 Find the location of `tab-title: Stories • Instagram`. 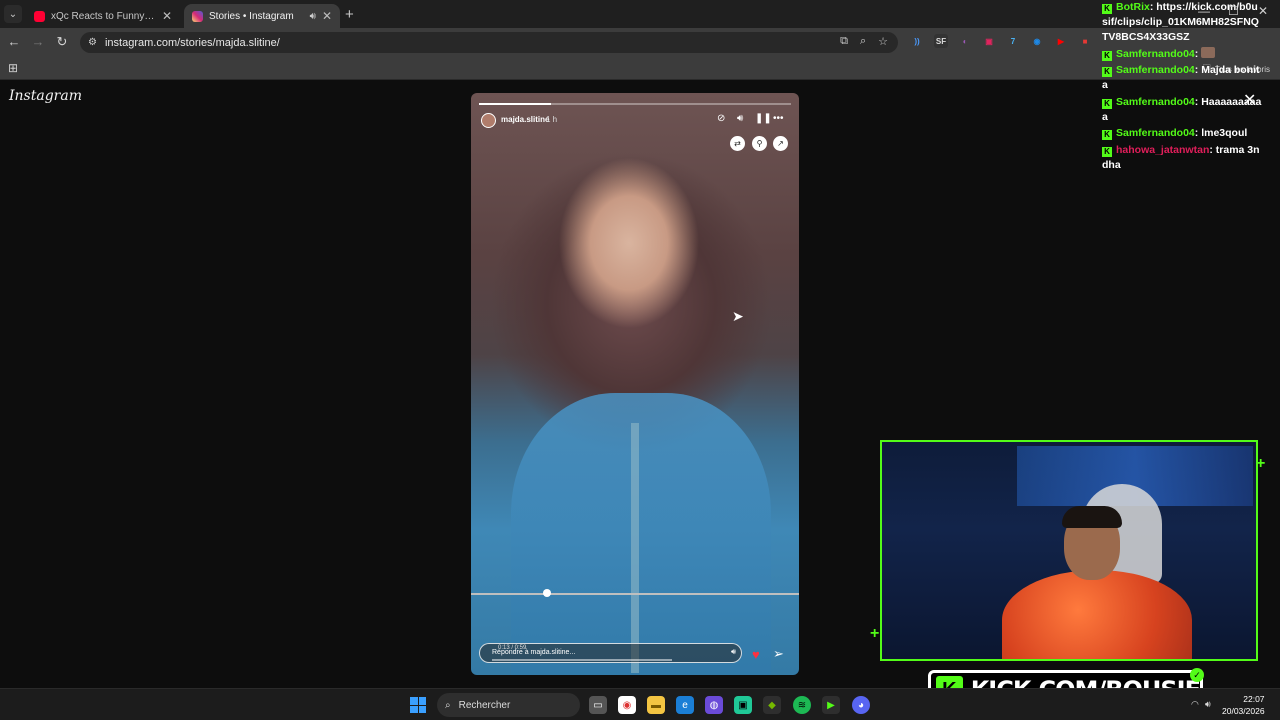

tab-title: Stories • Instagram is located at coordinates (251, 16).